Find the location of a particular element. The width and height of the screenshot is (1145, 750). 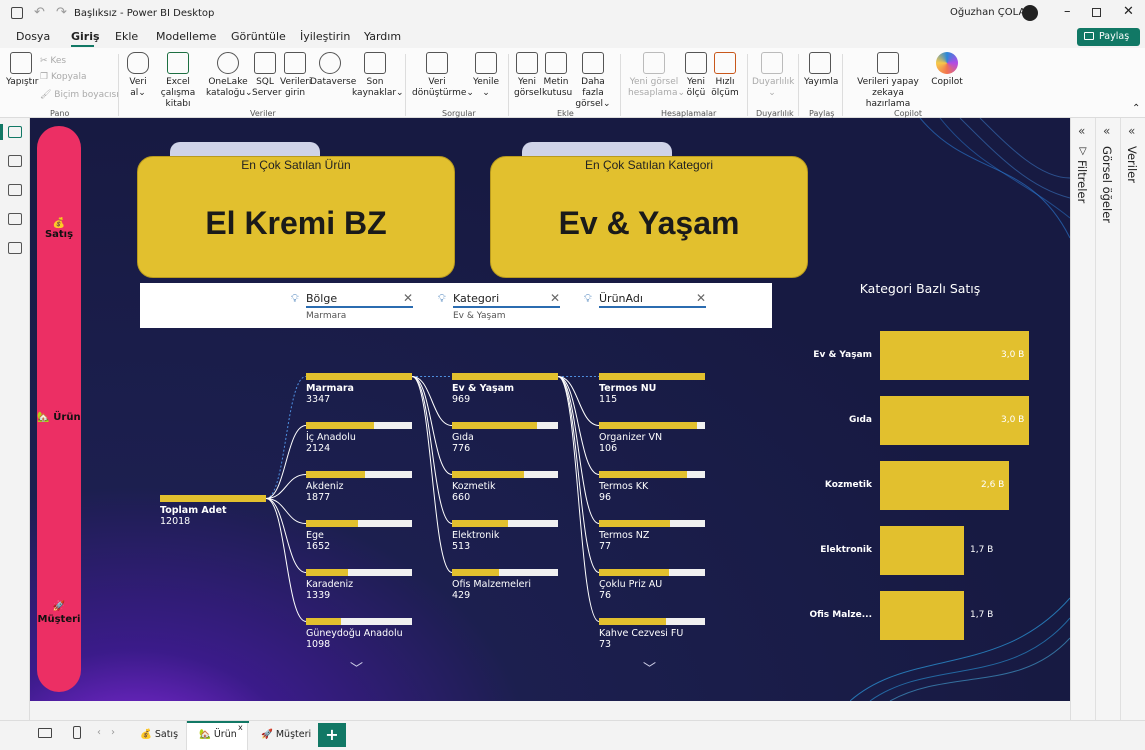

menu-giris: Giriş is located at coordinates (85, 36).